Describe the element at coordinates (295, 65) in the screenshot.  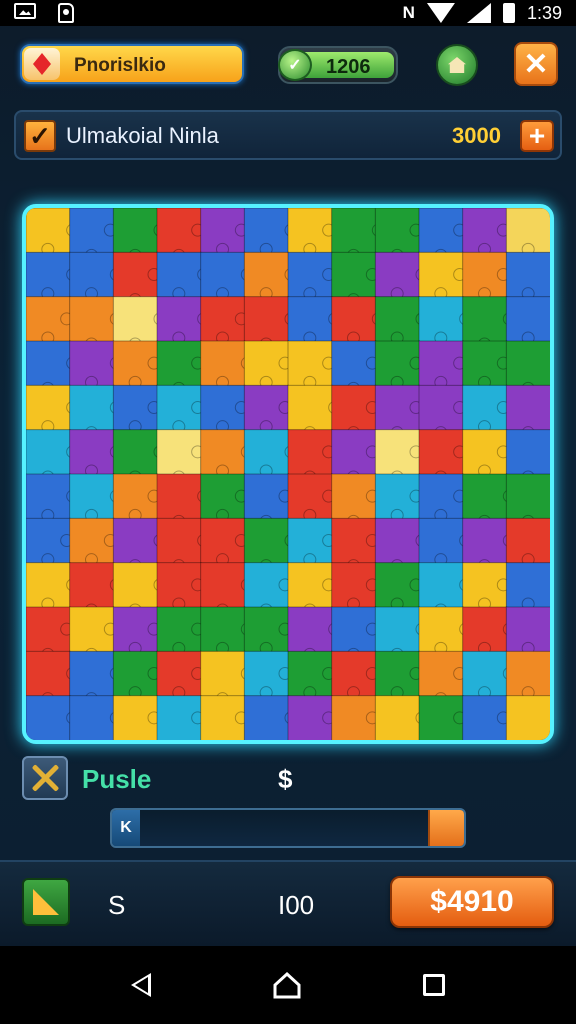
I see `coin-icon: ✓` at that location.